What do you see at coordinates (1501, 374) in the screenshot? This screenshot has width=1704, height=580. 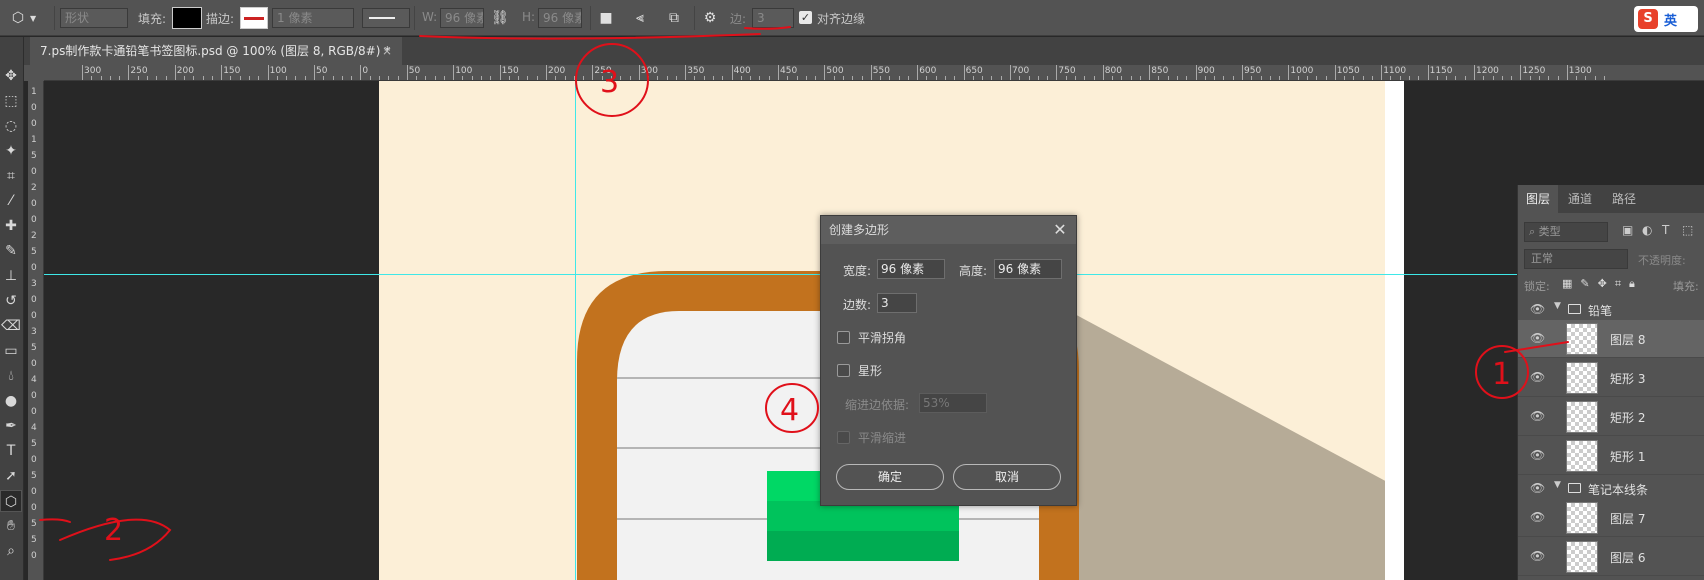 I see `annotation-number: 1` at bounding box center [1501, 374].